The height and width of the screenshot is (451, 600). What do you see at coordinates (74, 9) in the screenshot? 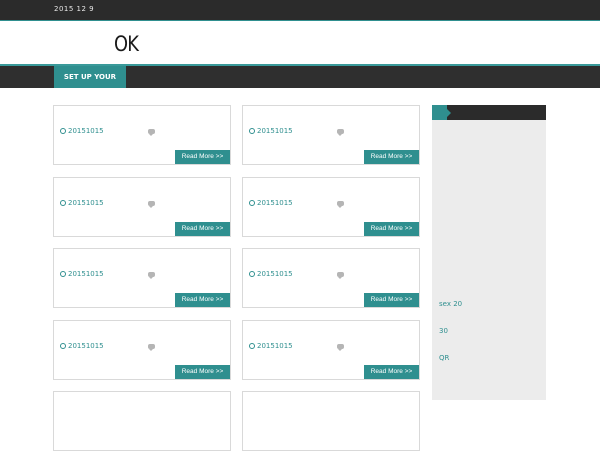
I see `top-bar-date: 2015 12 9` at bounding box center [74, 9].